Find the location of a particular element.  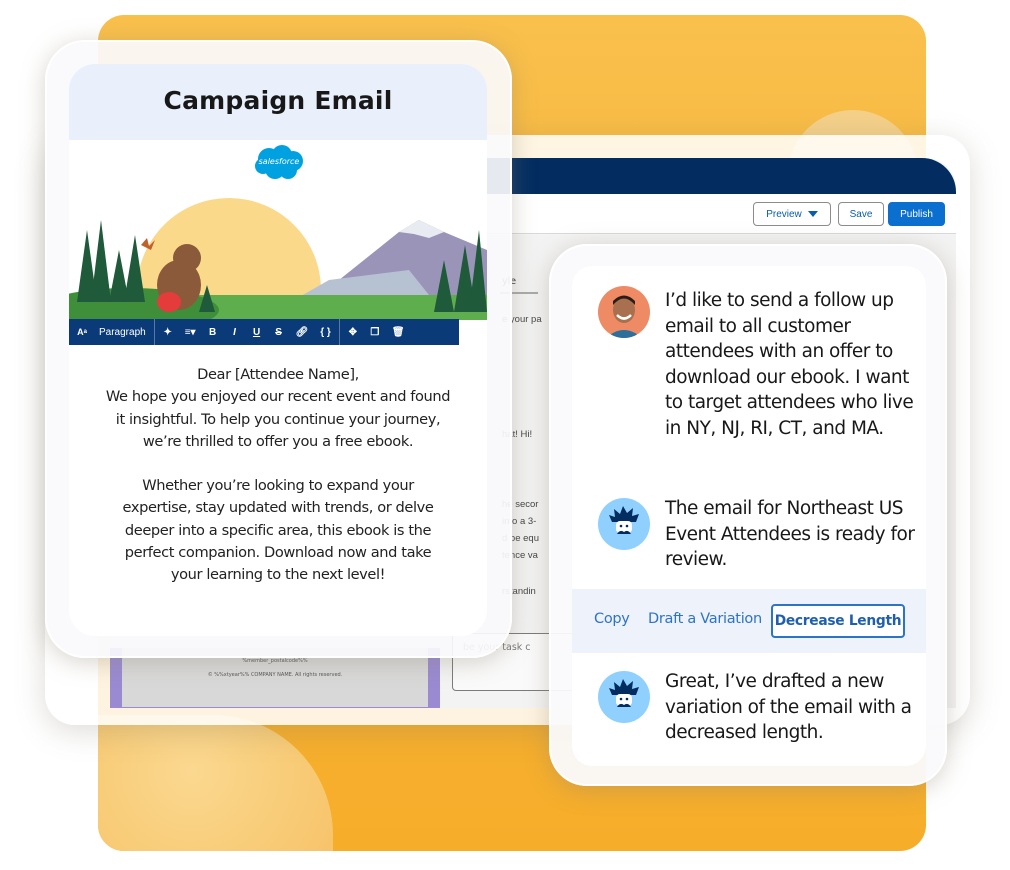

campaign-card-header: Campaign Email is located at coordinates (278, 102).